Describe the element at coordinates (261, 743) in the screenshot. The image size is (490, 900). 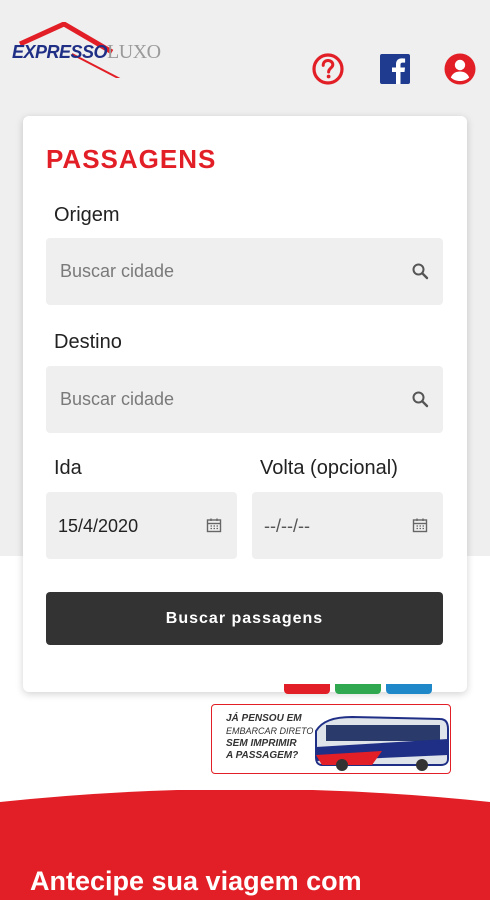
I see `banner-line-3: SEM IMPRIMIR` at that location.